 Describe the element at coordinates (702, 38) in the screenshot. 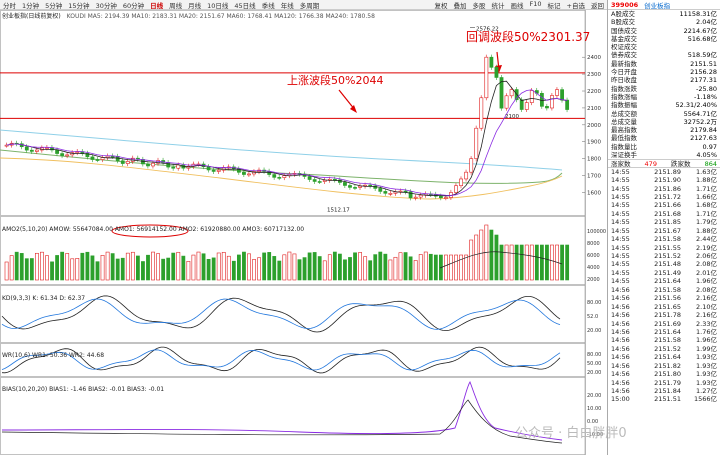

I see `quote-field-value: 516.68亿` at that location.